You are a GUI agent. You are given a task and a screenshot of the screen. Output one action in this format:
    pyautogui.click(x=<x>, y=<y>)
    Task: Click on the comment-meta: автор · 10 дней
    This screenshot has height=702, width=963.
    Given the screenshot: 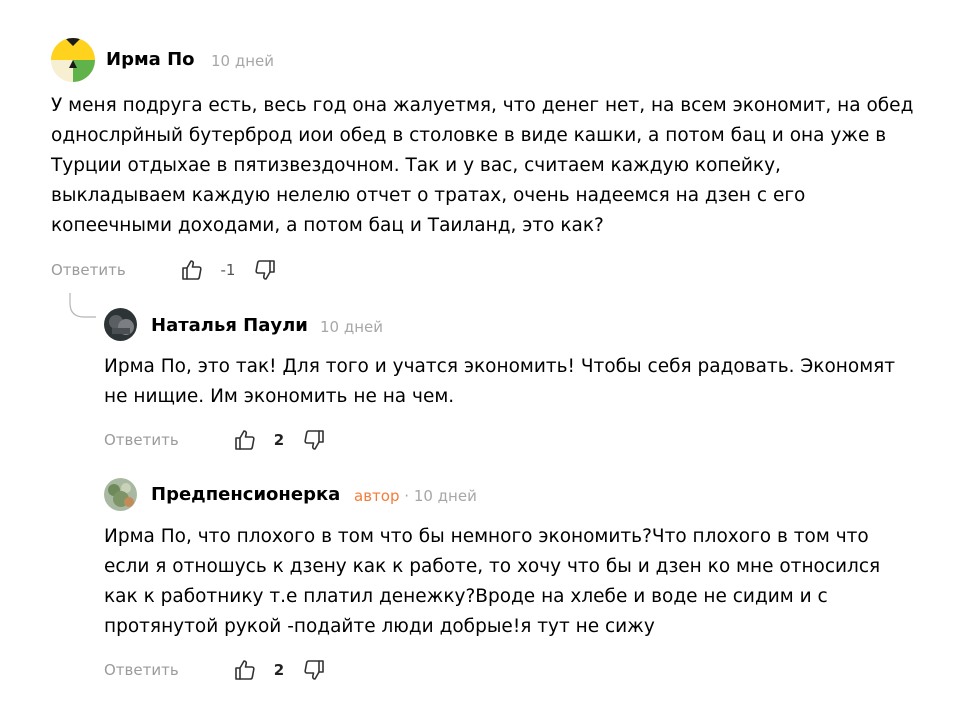 What is the action you would take?
    pyautogui.click(x=415, y=496)
    